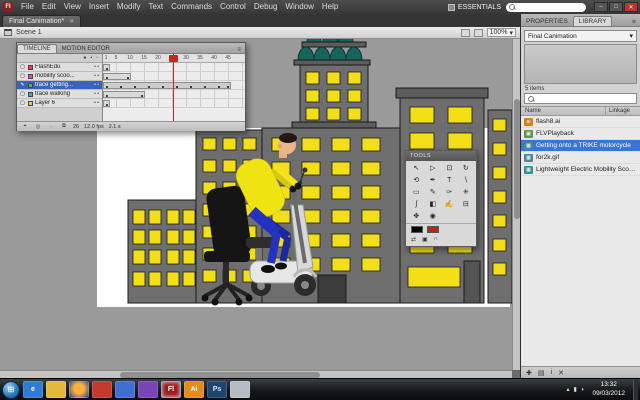 This screenshot has width=640, height=400. I want to click on new-folder-icon: ▤, so click(541, 373).